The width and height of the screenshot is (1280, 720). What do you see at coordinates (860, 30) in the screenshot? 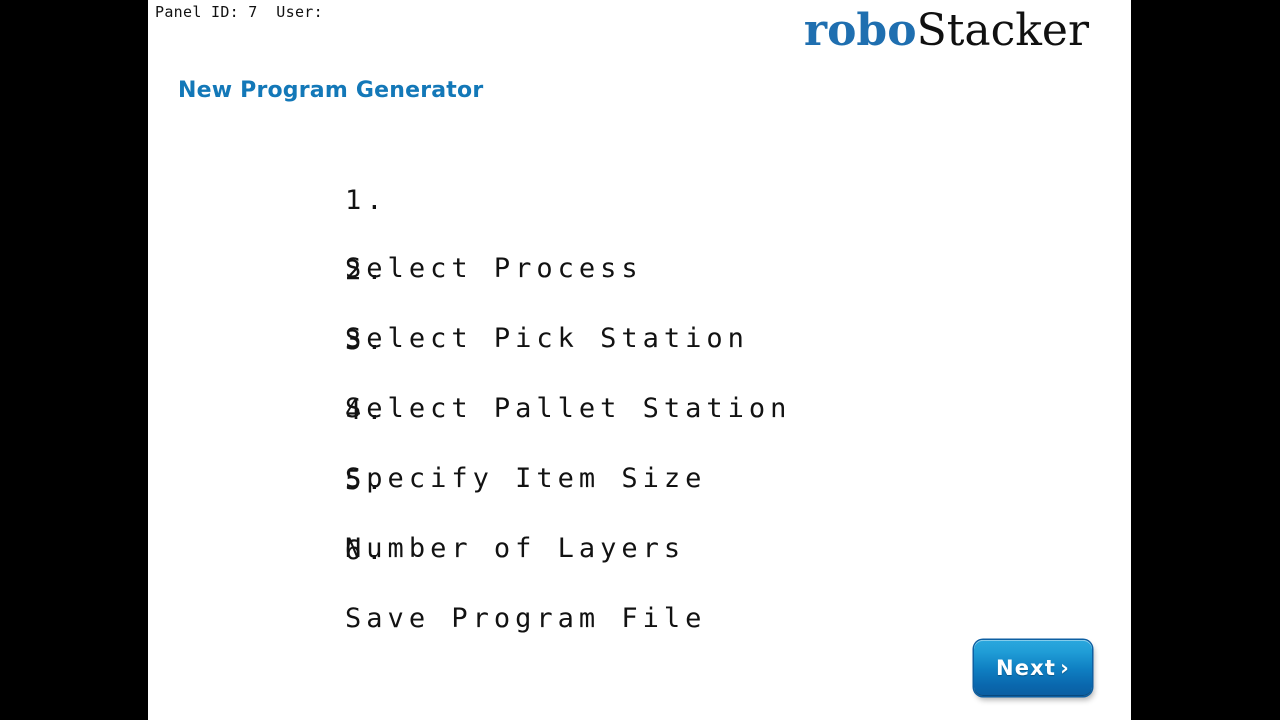
I see `brand-logo-robo: robo` at bounding box center [860, 30].